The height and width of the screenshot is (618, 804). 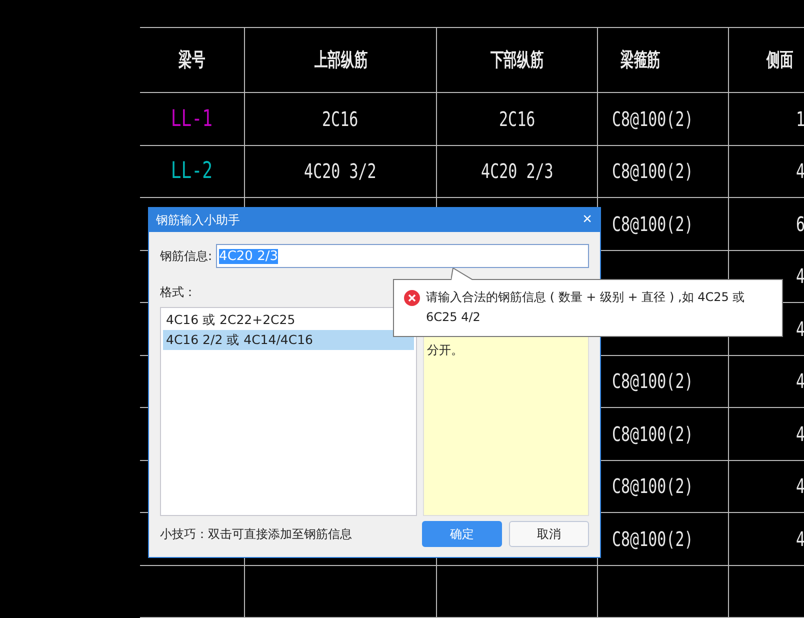 What do you see at coordinates (640, 60) in the screenshot?
I see `column-header: 梁箍筋` at bounding box center [640, 60].